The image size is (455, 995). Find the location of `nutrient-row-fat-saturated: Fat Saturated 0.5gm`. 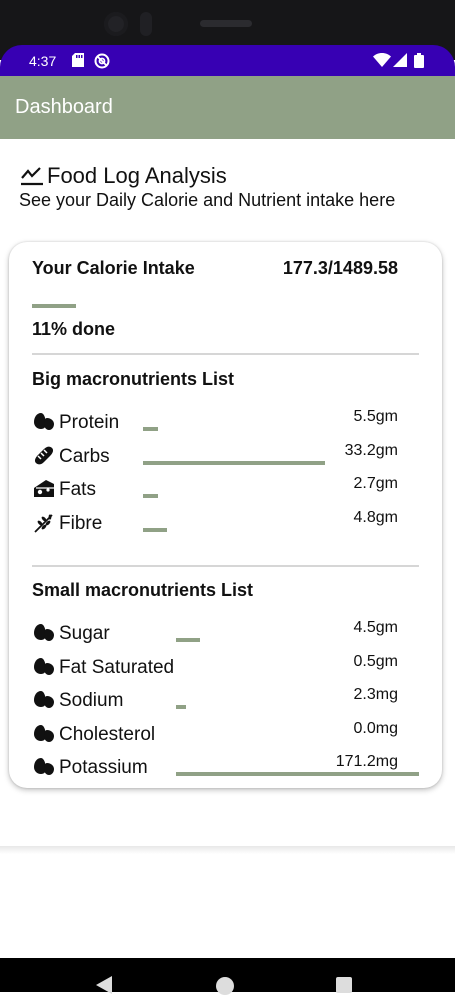

nutrient-row-fat-saturated: Fat Saturated 0.5gm is located at coordinates (225, 668).